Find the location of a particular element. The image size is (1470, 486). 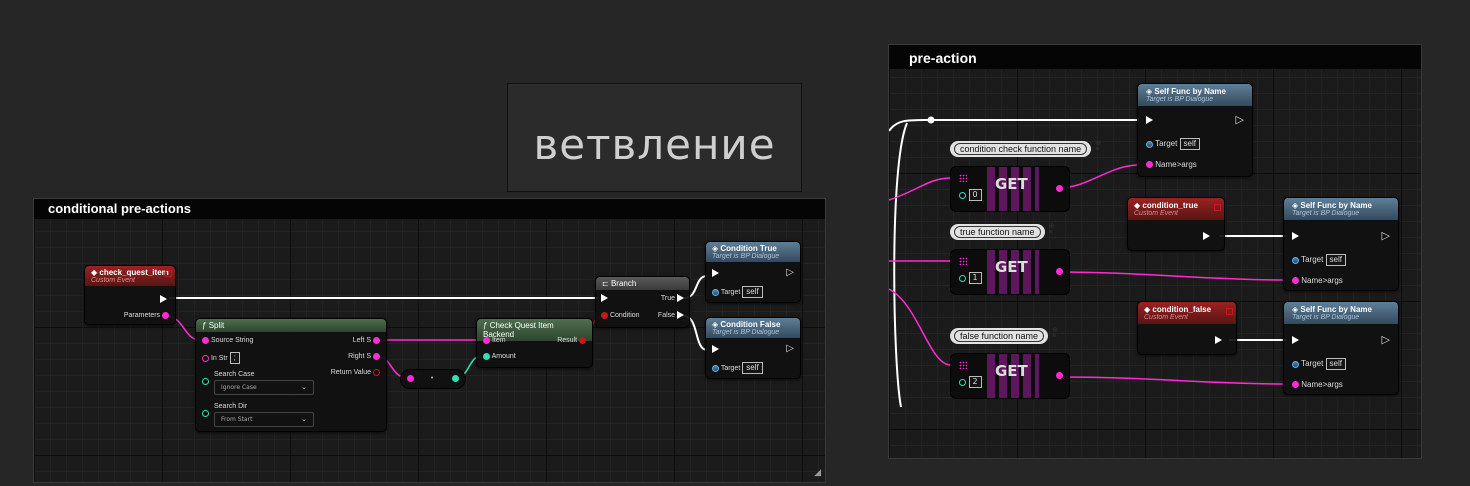

check-quest-item-header: ◆ check_quest_item Custom Event is located at coordinates (130, 276).